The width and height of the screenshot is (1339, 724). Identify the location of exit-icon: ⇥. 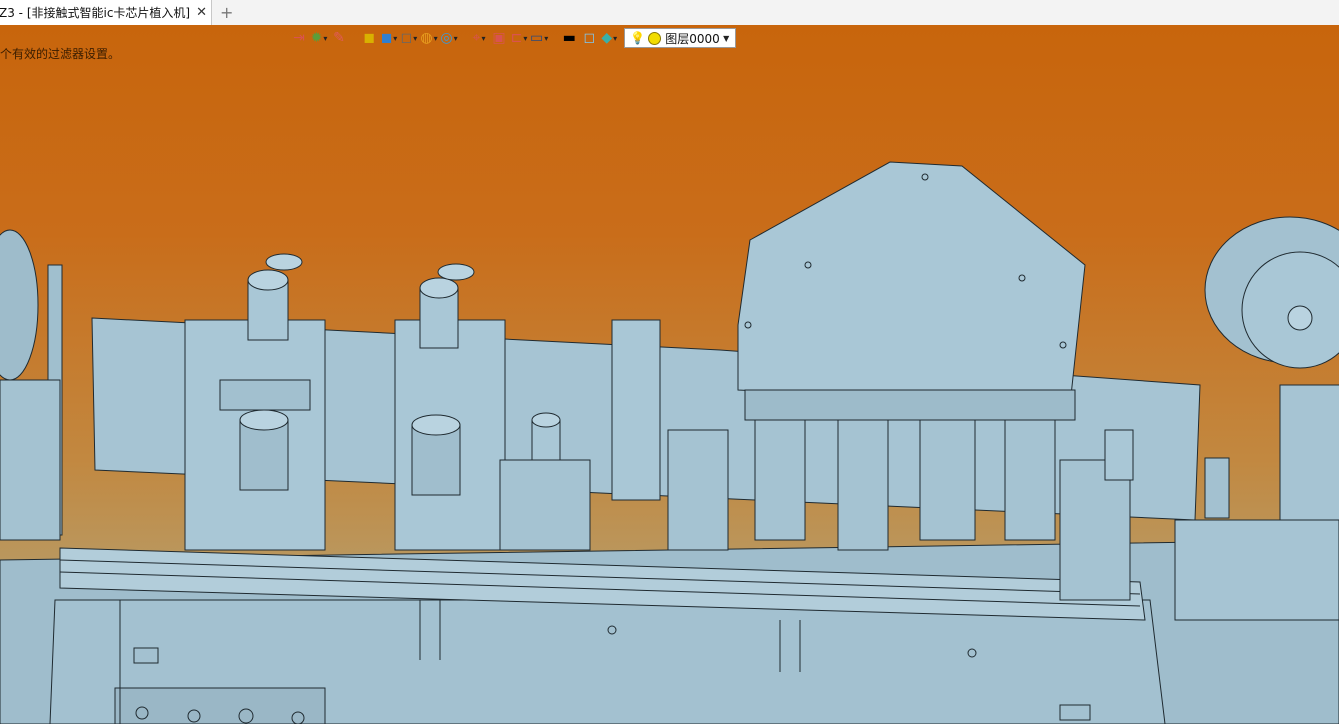
(299, 38).